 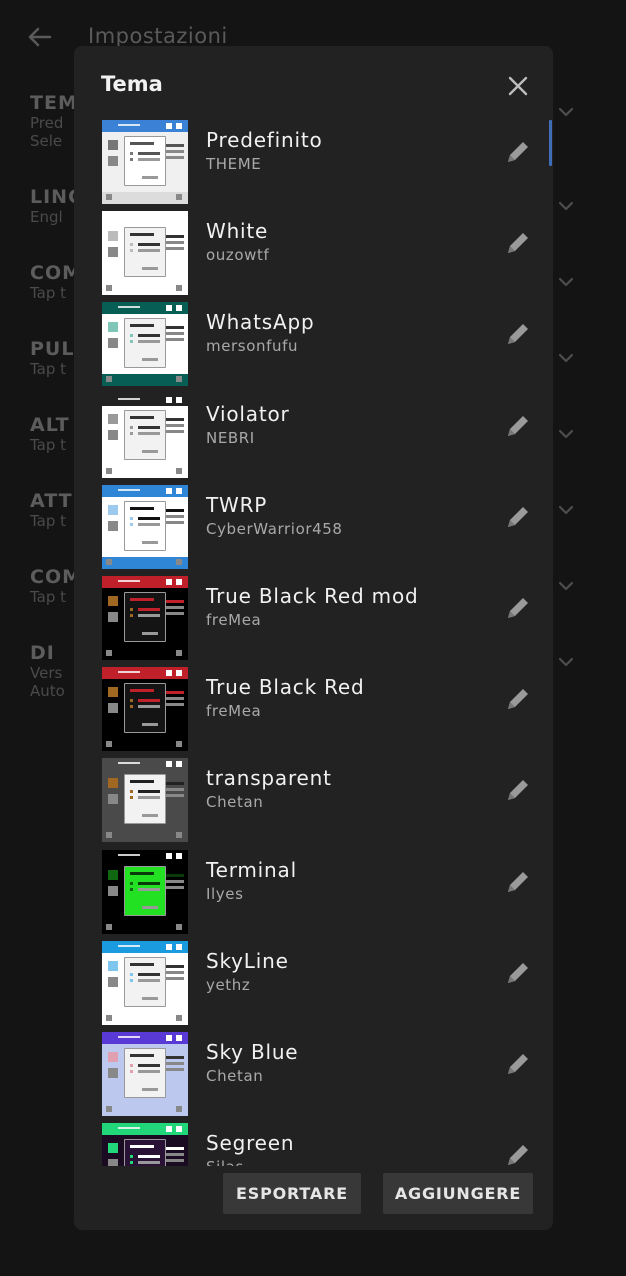 I want to click on theme-author: ouzowtf, so click(x=238, y=255).